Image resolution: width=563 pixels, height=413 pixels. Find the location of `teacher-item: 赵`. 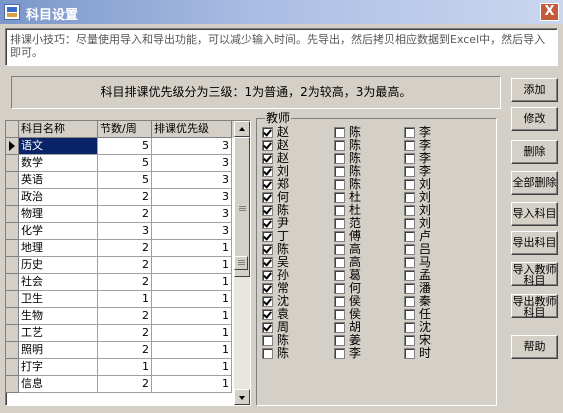

teacher-item: 赵 is located at coordinates (301, 158).